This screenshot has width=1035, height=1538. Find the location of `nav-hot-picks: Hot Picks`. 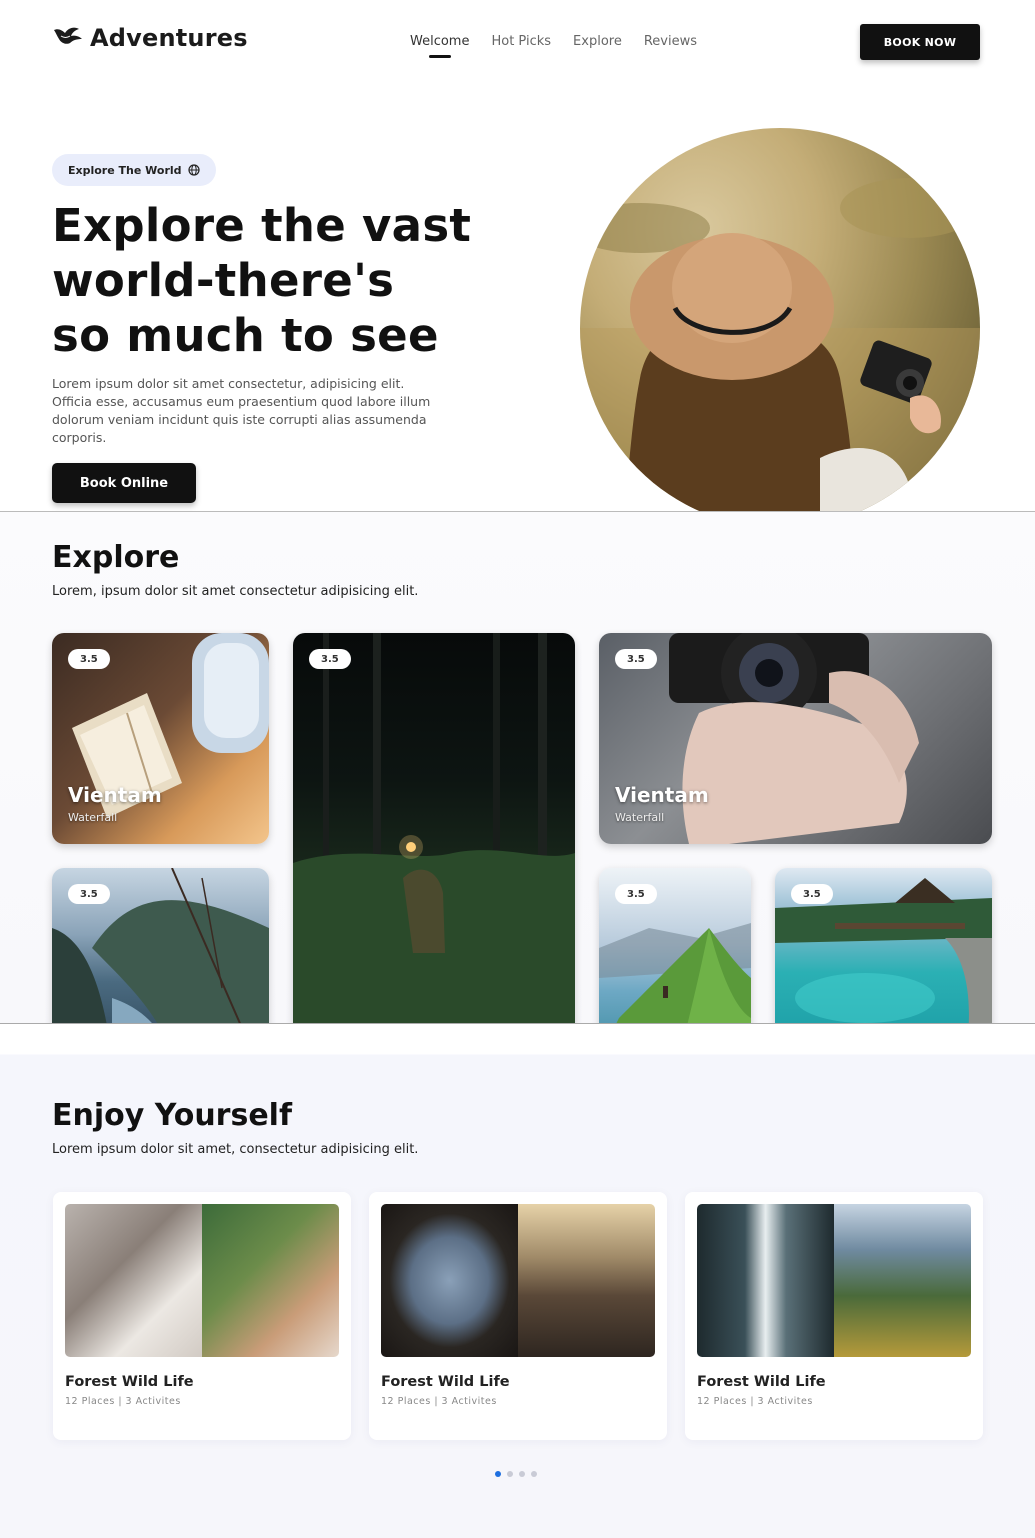

nav-hot-picks: Hot Picks is located at coordinates (521, 41).